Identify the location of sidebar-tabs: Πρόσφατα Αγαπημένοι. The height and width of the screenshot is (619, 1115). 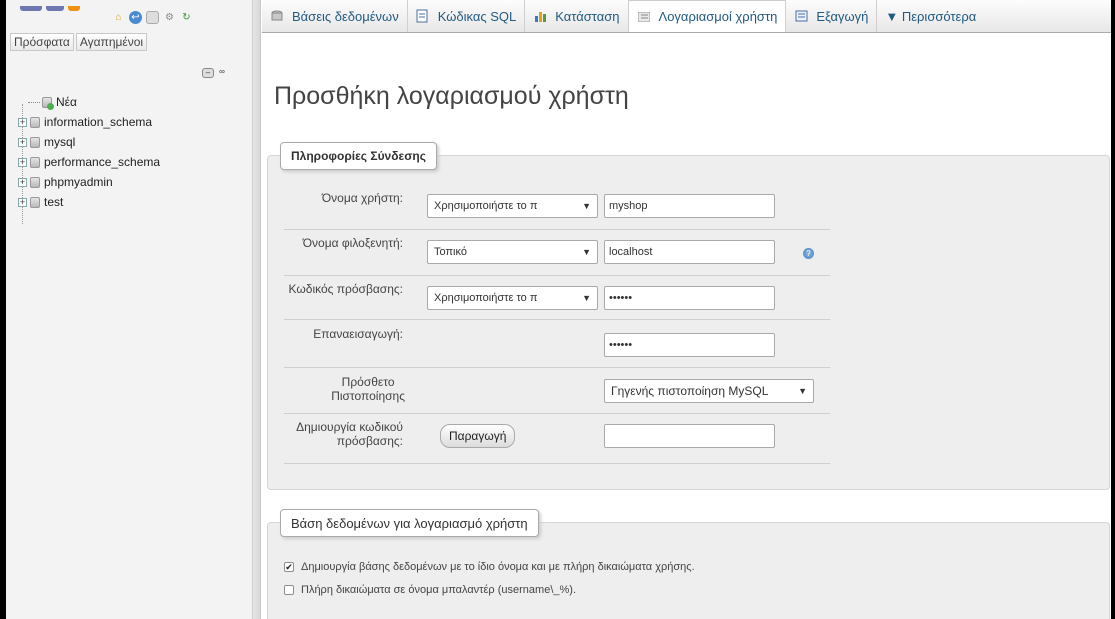
(79, 42).